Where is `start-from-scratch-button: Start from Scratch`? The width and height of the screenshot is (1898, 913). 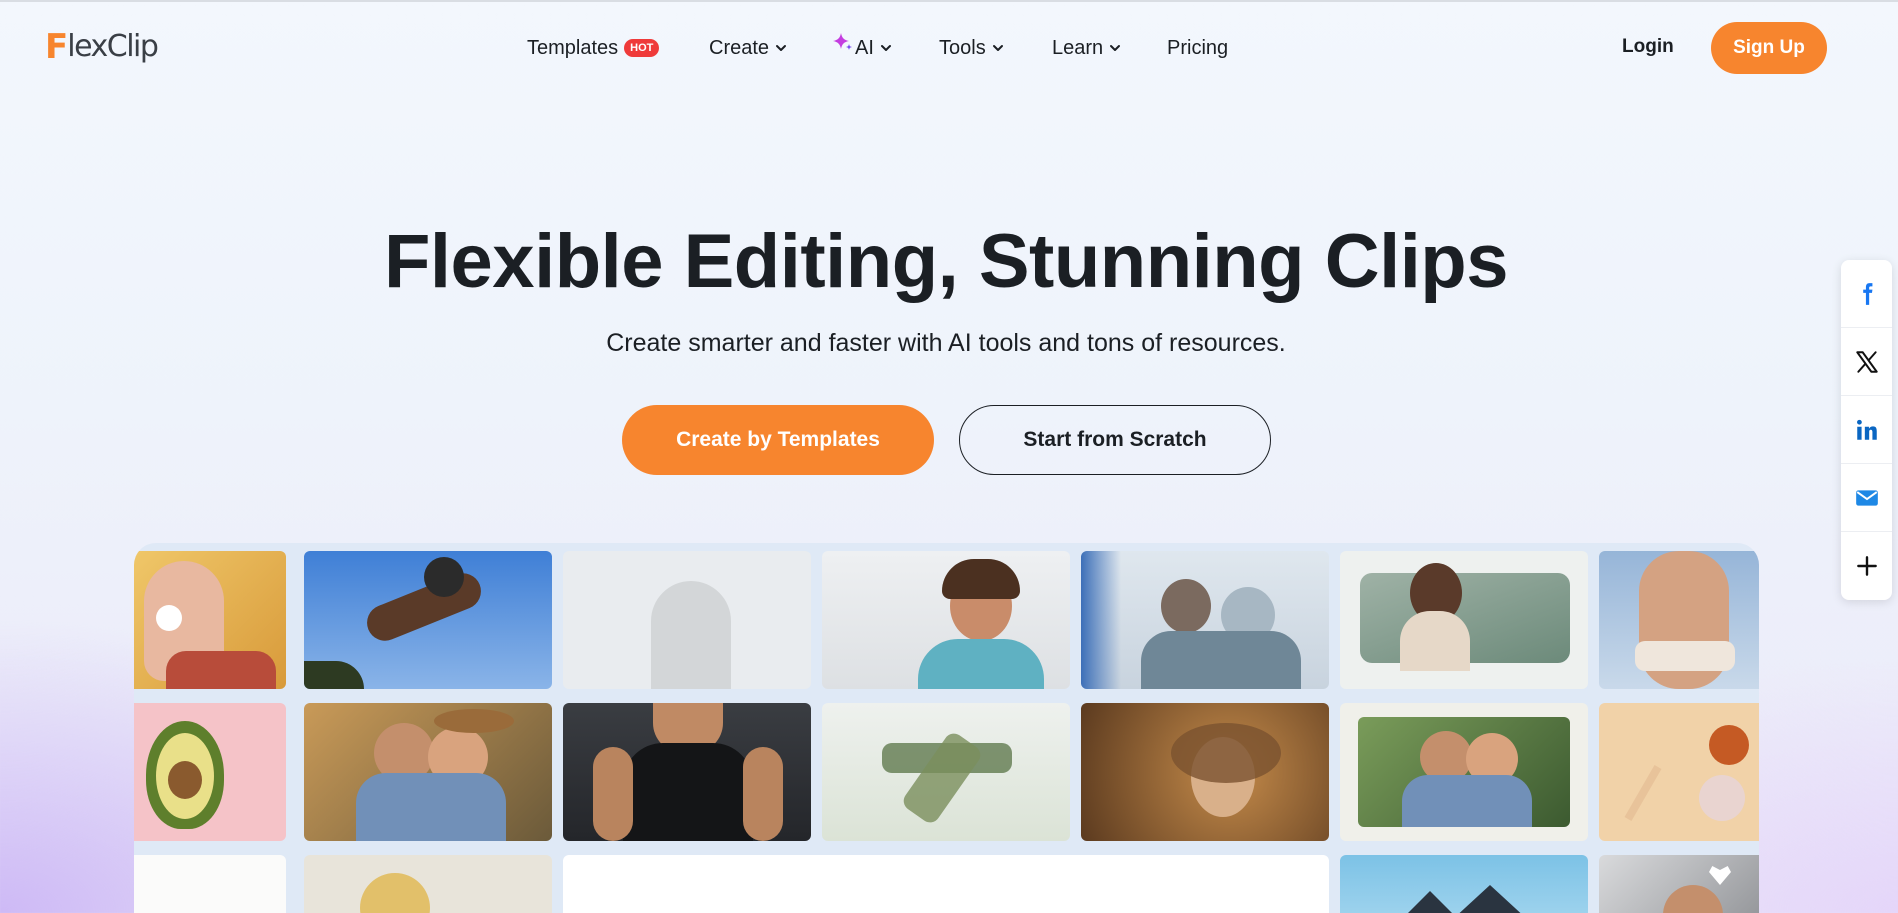 start-from-scratch-button: Start from Scratch is located at coordinates (1115, 440).